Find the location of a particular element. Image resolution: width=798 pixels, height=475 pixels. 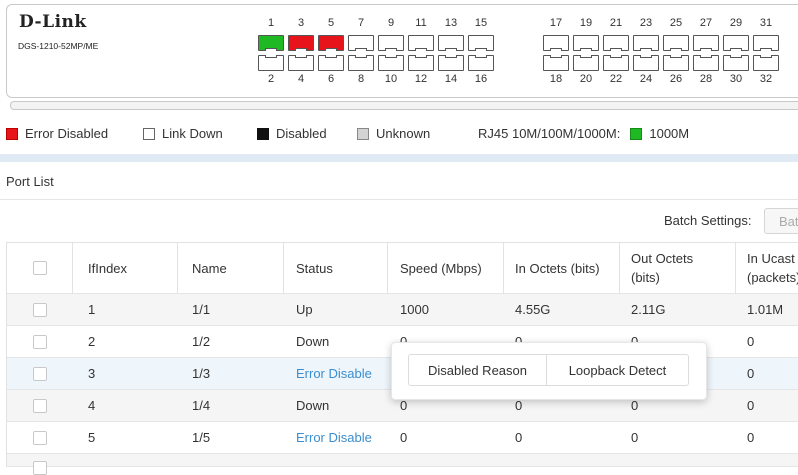

error-disabled-swatch is located at coordinates (12, 133).